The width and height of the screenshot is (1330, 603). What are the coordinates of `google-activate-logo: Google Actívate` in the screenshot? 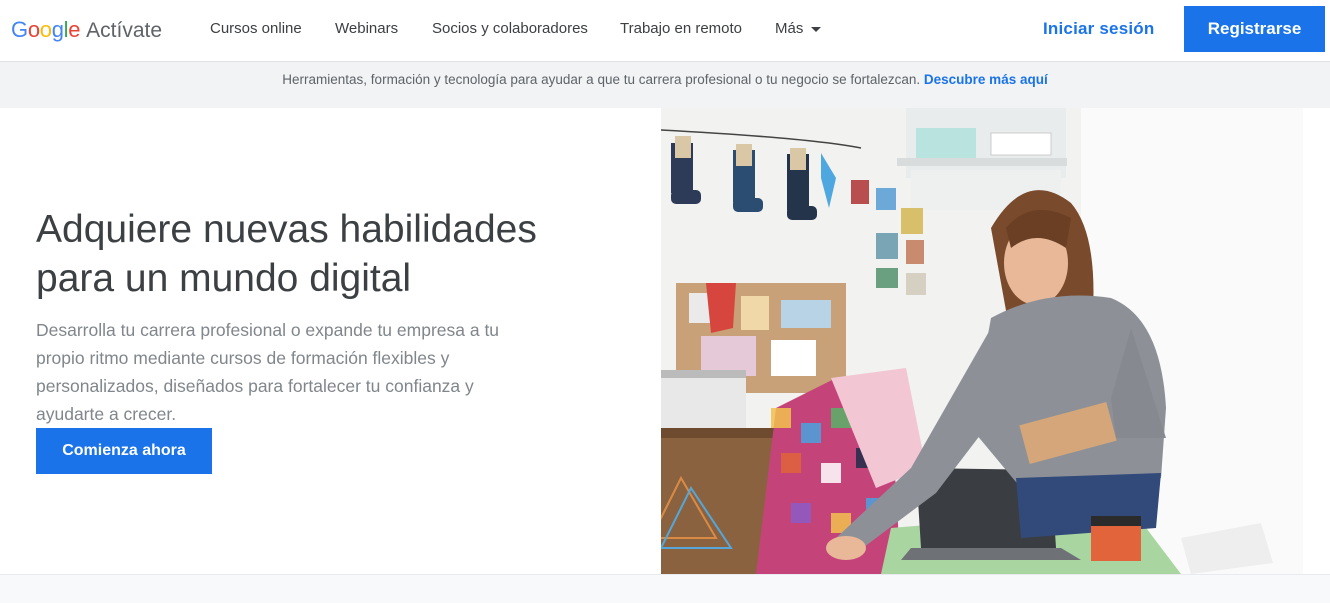 It's located at (86, 31).